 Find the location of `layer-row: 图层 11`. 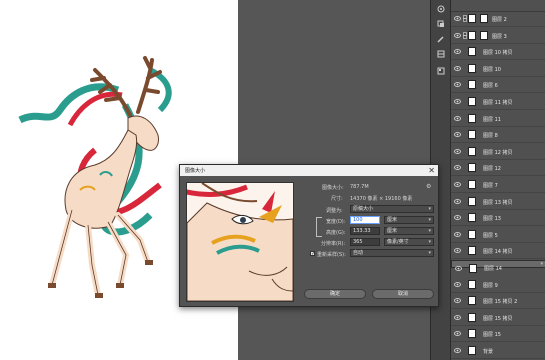

layer-row: 图层 11 is located at coordinates (498, 119).